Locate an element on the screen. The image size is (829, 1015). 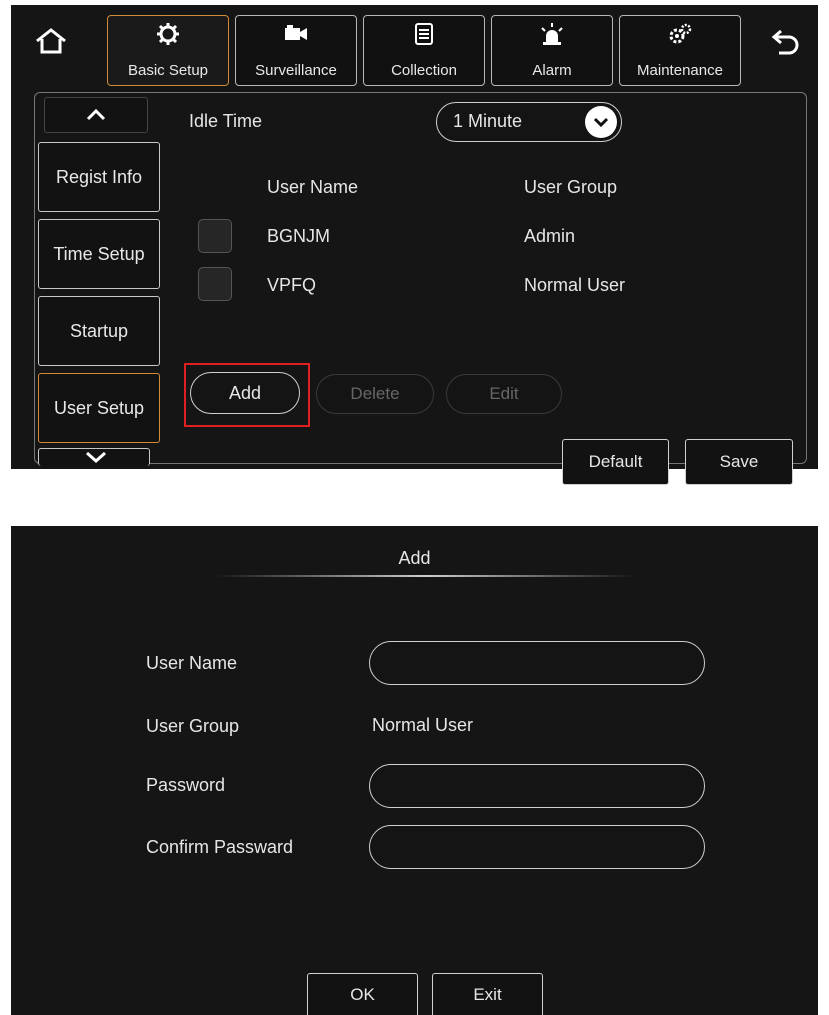
save-button-label: Save is located at coordinates (739, 461).